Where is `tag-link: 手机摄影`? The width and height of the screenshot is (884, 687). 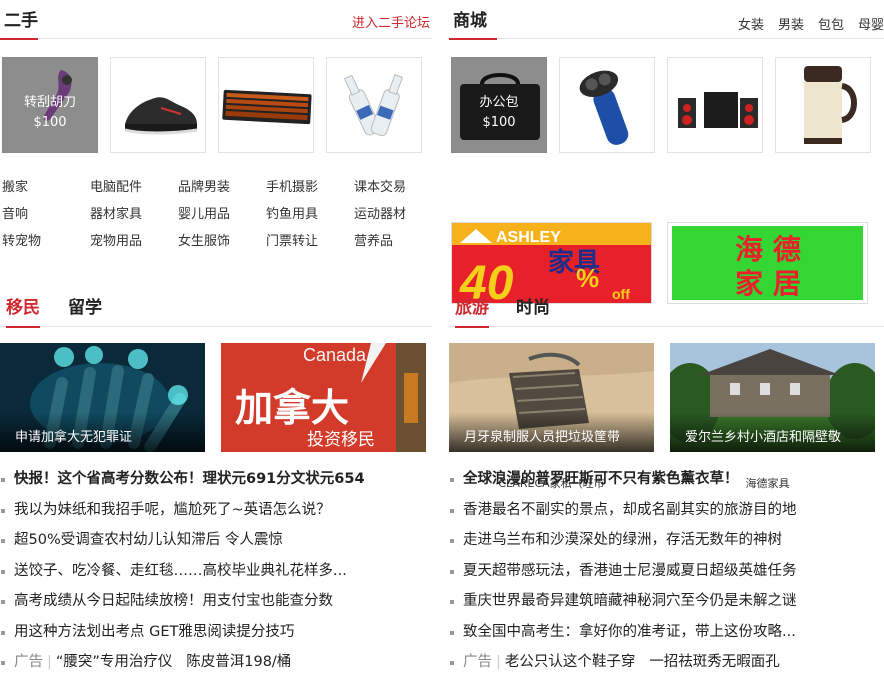 tag-link: 手机摄影 is located at coordinates (310, 185).